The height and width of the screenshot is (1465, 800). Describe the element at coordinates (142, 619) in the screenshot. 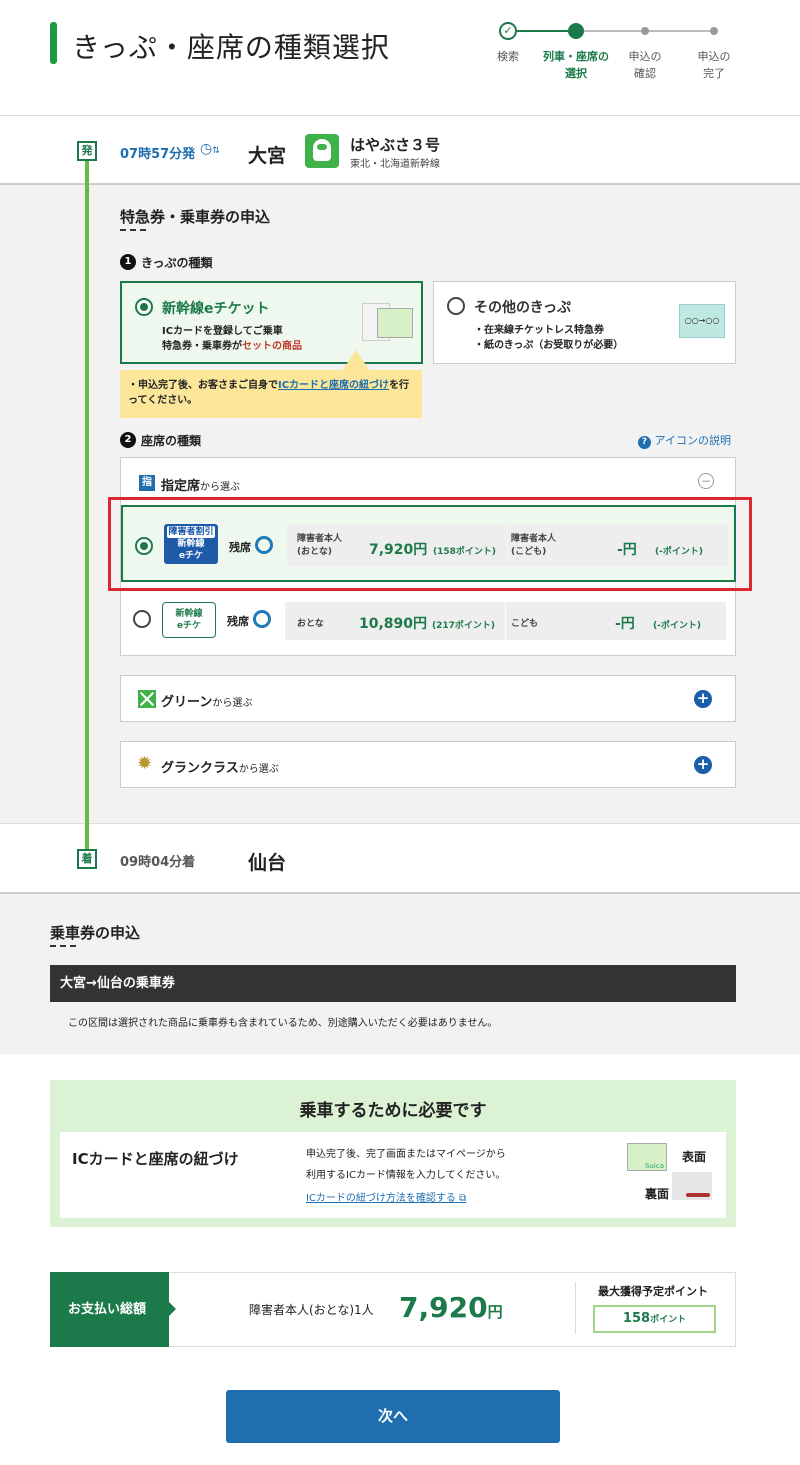

I see `row2-radio` at that location.